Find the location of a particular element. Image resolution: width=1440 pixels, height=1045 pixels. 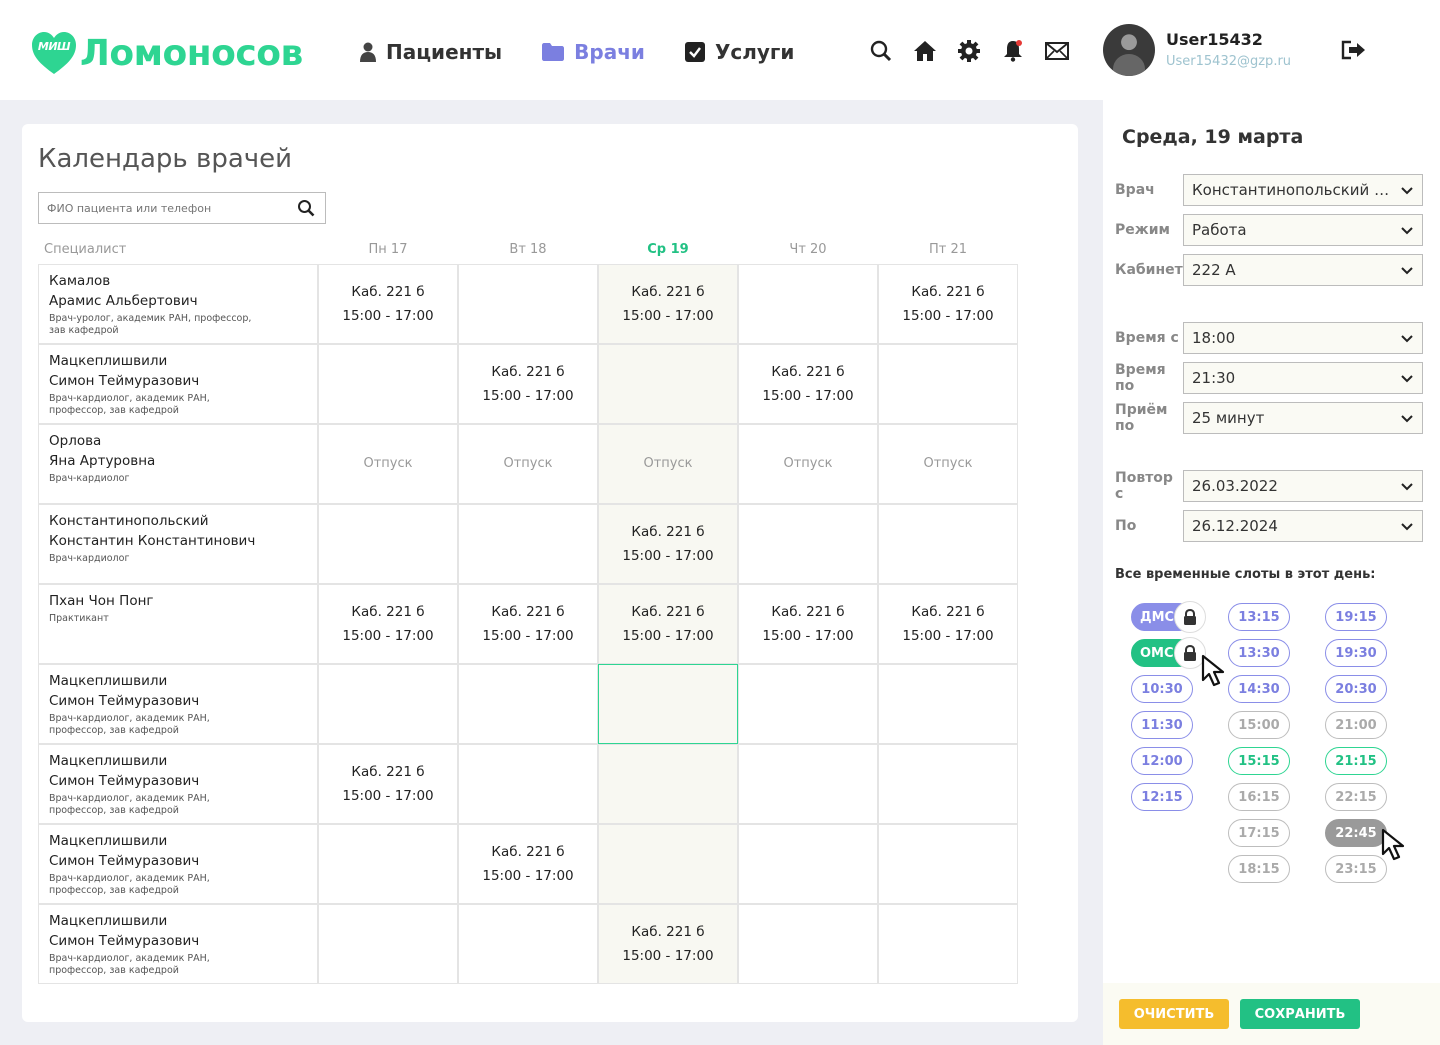

specialist-cell: Орлова Яна Артуровна Врач-кардиолог is located at coordinates (178, 464).